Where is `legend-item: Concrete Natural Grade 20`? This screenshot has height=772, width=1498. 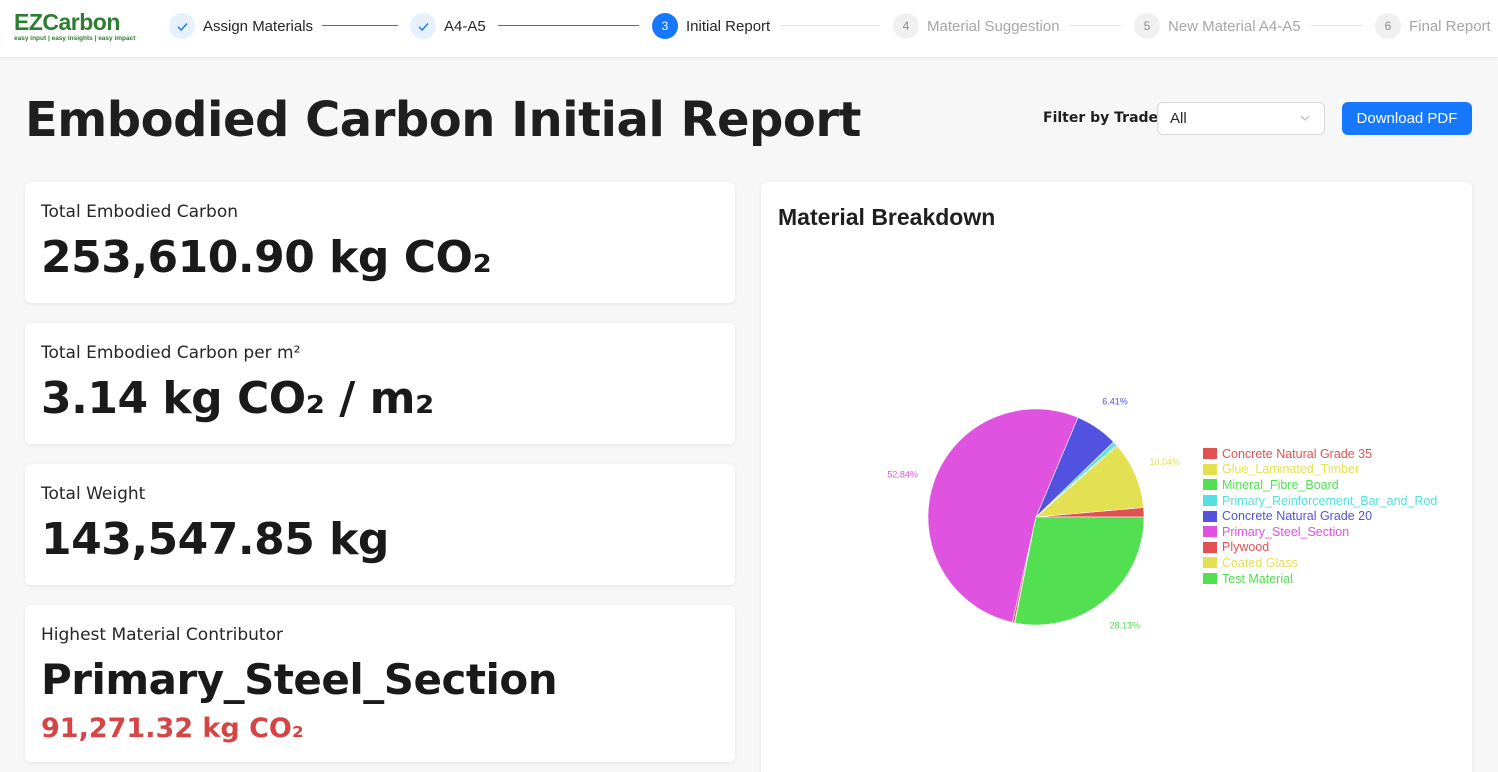 legend-item: Concrete Natural Grade 20 is located at coordinates (1320, 516).